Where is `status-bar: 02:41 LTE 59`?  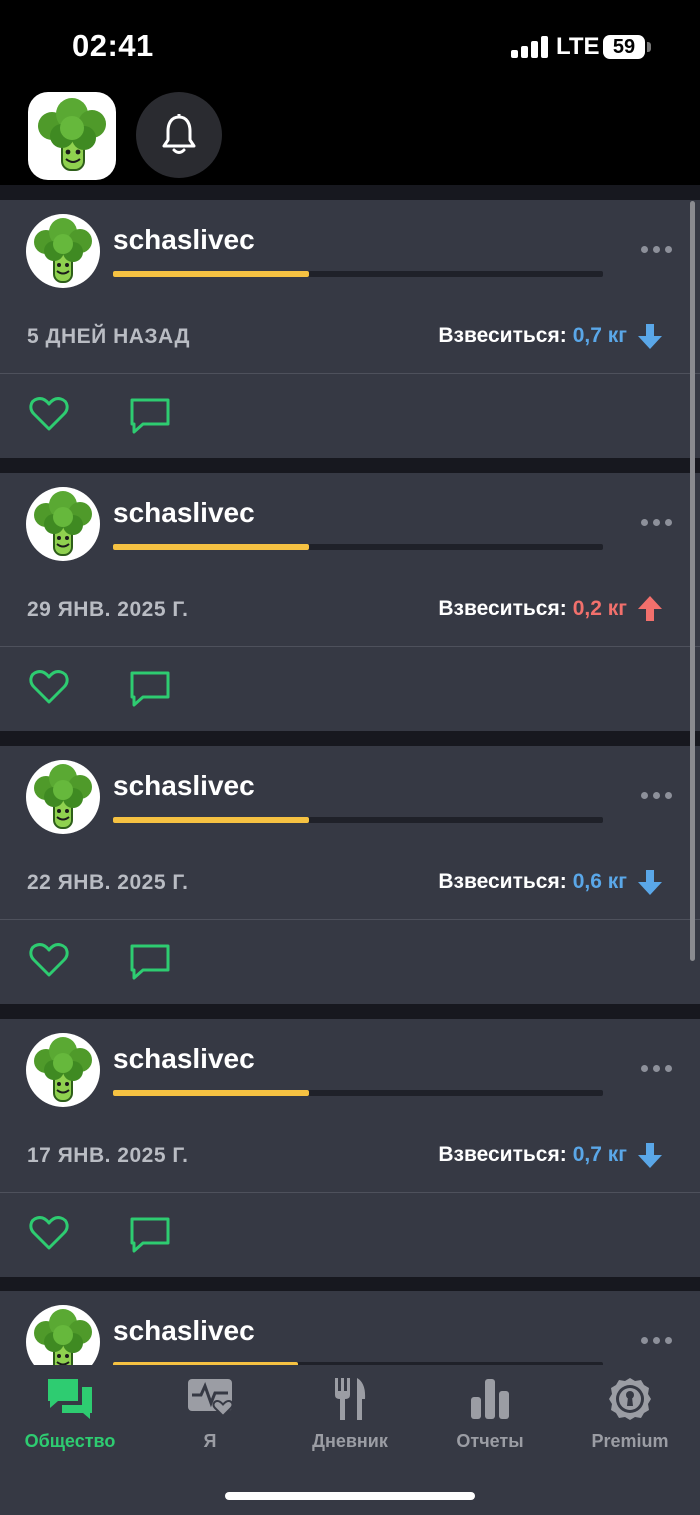 status-bar: 02:41 LTE 59 is located at coordinates (350, 45).